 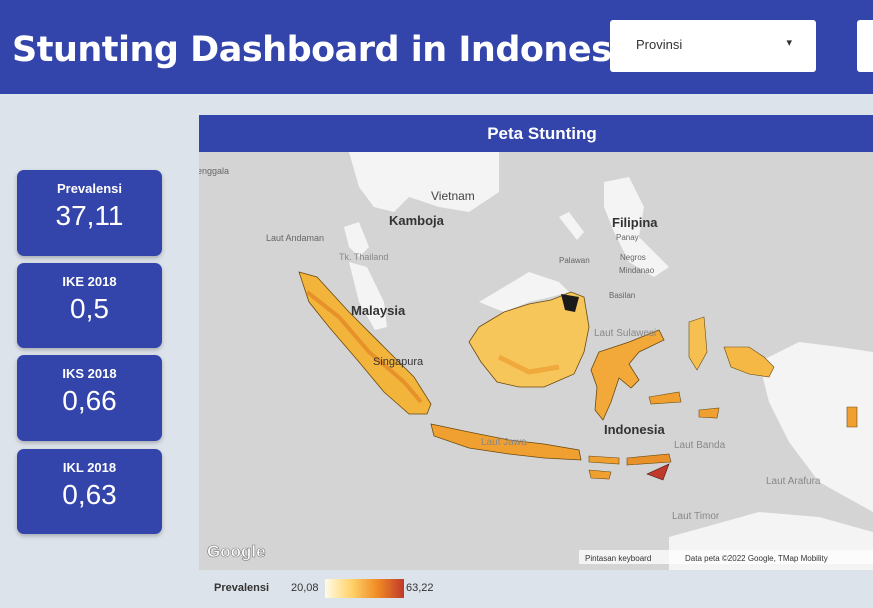 What do you see at coordinates (709, 413) in the screenshot?
I see `kei-islands` at bounding box center [709, 413].